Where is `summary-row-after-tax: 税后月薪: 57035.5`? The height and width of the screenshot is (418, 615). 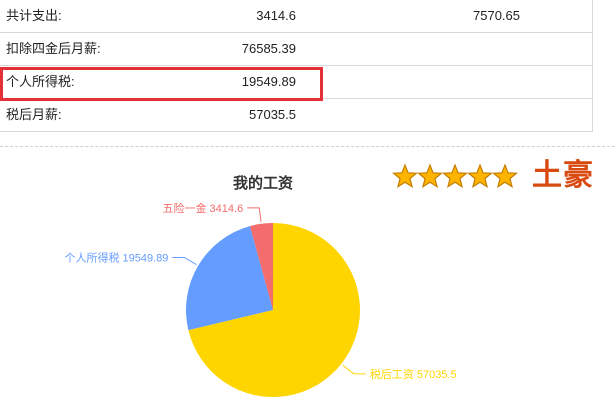 summary-row-after-tax: 税后月薪: 57035.5 is located at coordinates (296, 115).